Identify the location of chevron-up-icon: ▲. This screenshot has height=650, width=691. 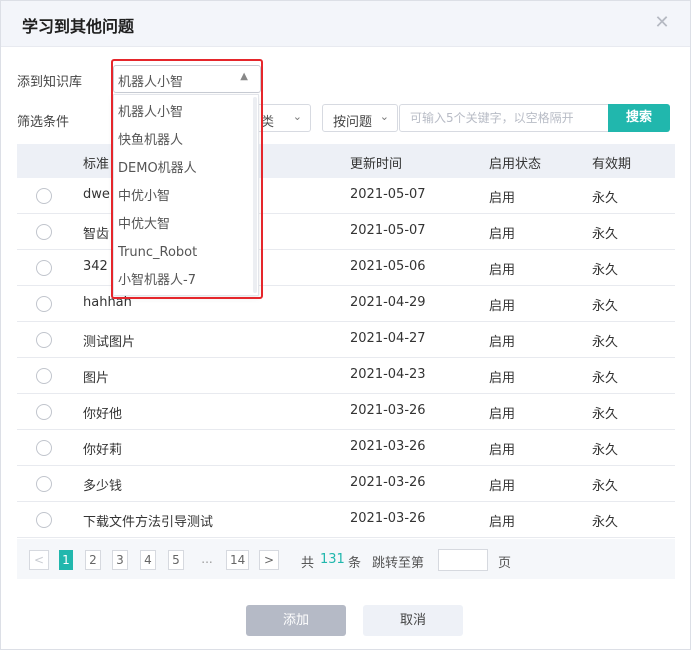
(244, 76).